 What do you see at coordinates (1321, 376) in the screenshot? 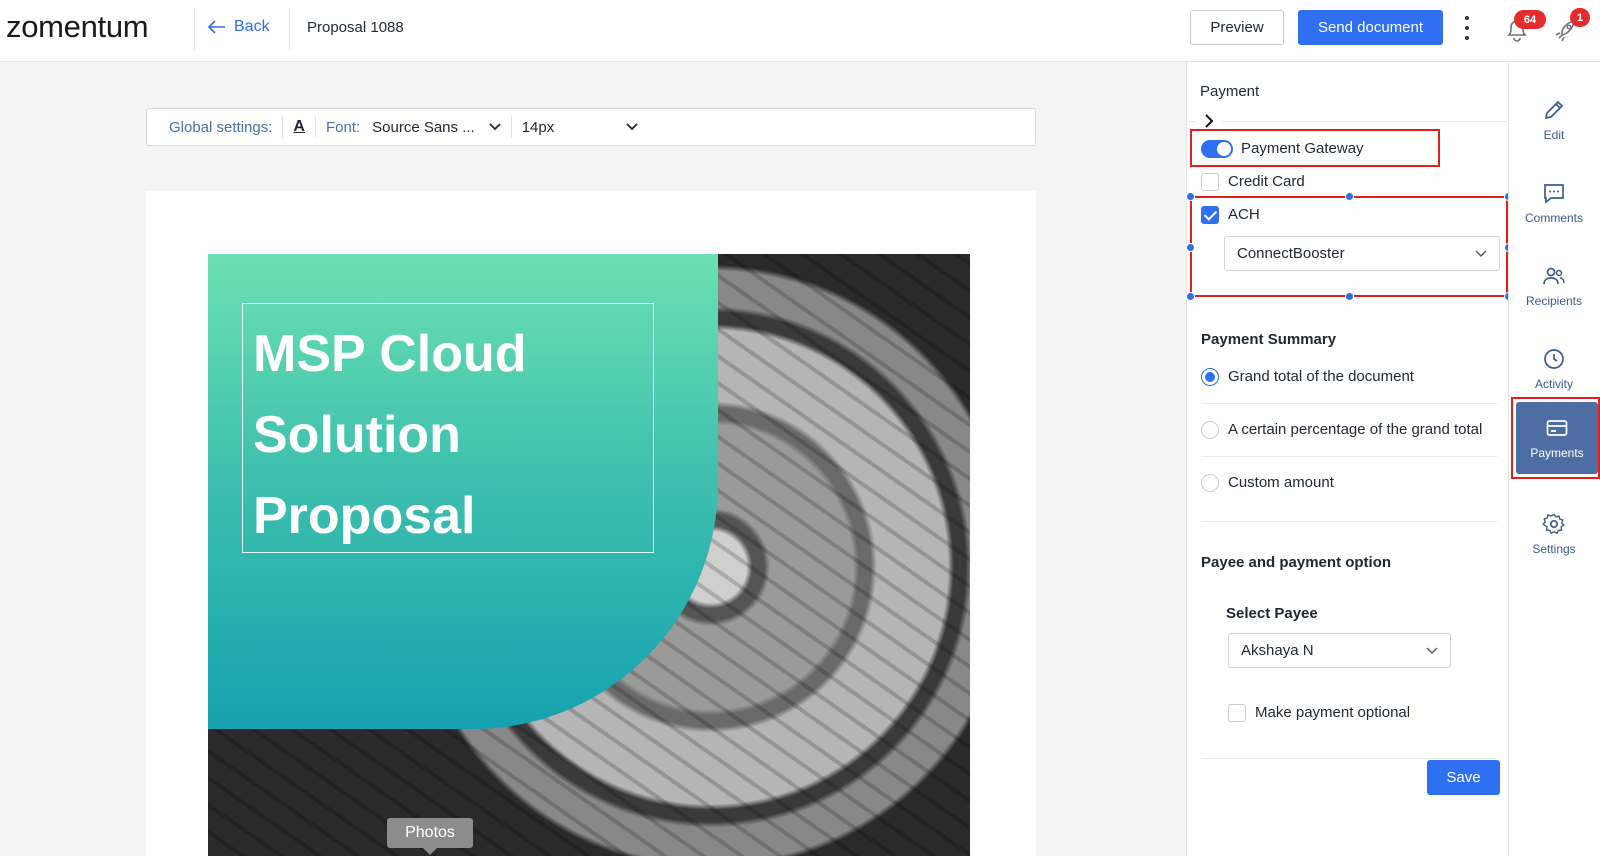
I see `radio-label: Grand total of the document` at bounding box center [1321, 376].